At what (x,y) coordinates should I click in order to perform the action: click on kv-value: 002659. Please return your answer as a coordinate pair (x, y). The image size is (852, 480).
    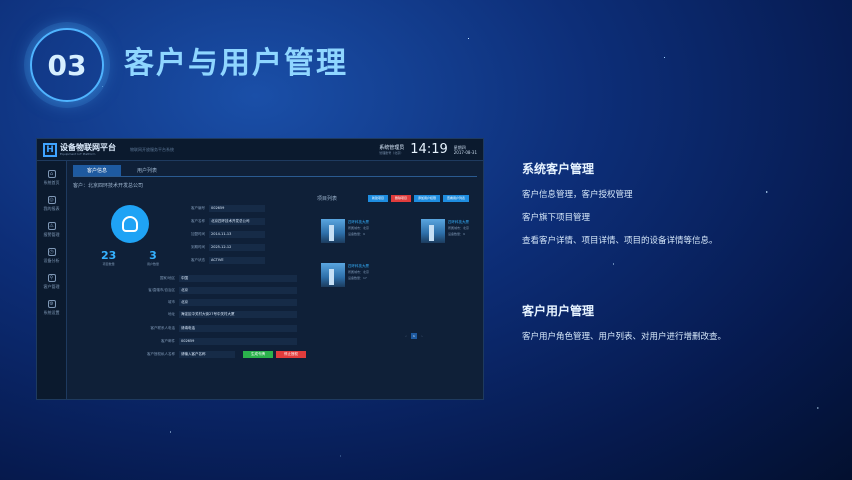
    Looking at the image, I should click on (237, 208).